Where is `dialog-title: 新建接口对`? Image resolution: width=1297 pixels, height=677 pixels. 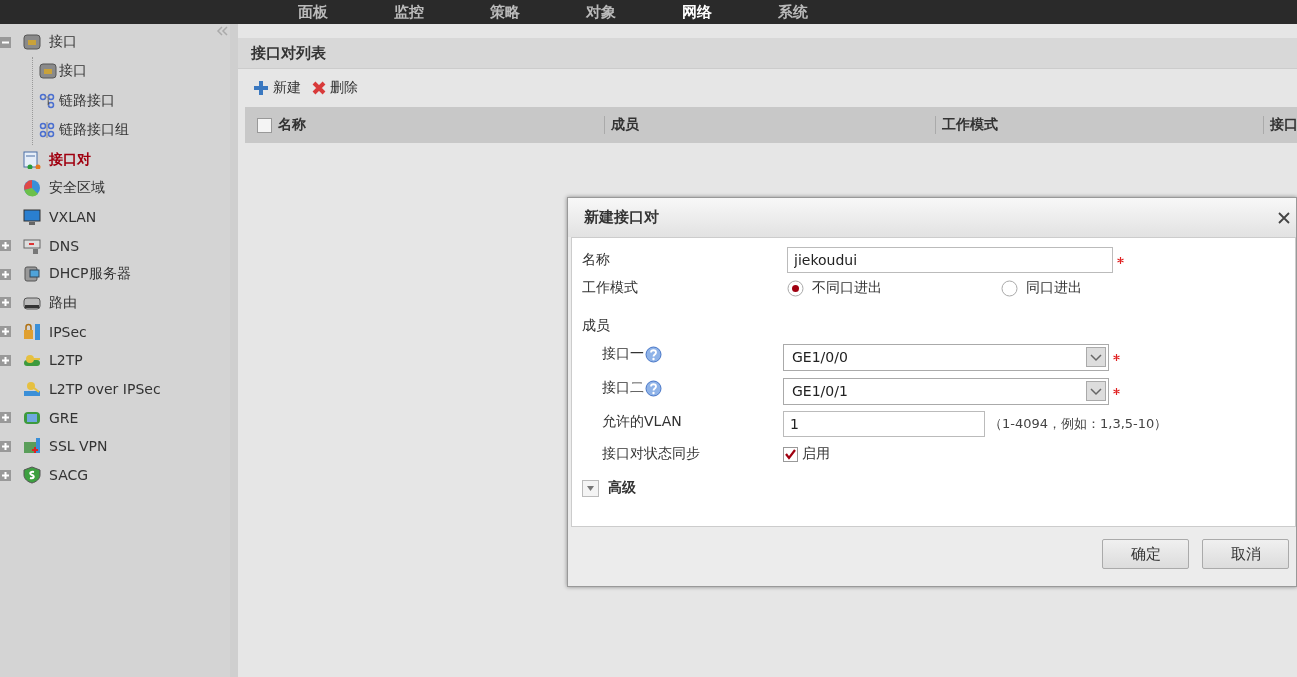 dialog-title: 新建接口对 is located at coordinates (621, 217).